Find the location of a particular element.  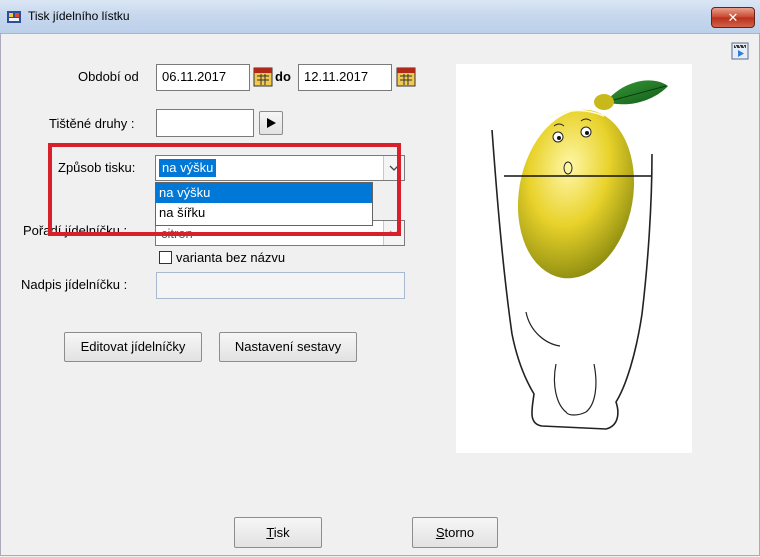

cancel-label: torno is located at coordinates (459, 532).